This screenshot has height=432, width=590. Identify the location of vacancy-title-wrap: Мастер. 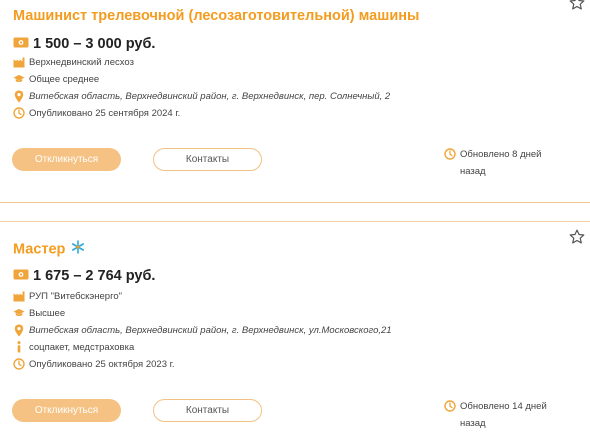
(49, 249).